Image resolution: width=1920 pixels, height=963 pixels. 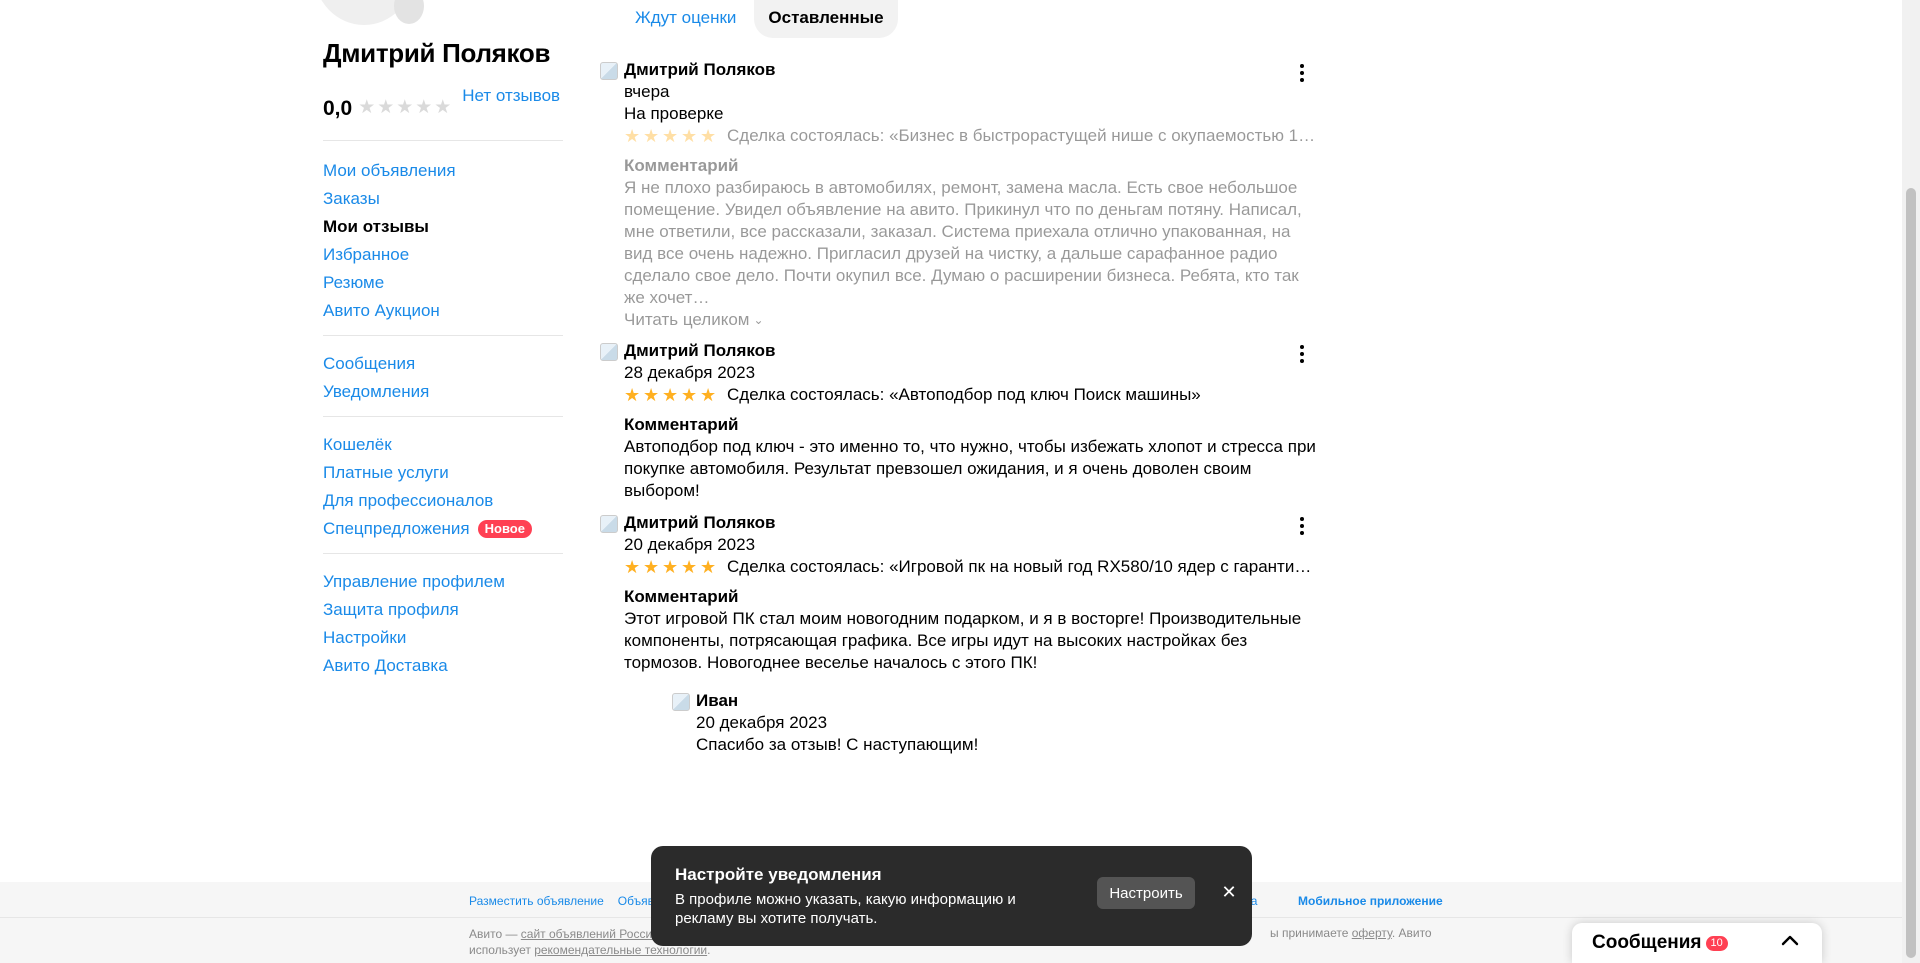 I want to click on sidebar-item: Настройки, so click(x=443, y=638).